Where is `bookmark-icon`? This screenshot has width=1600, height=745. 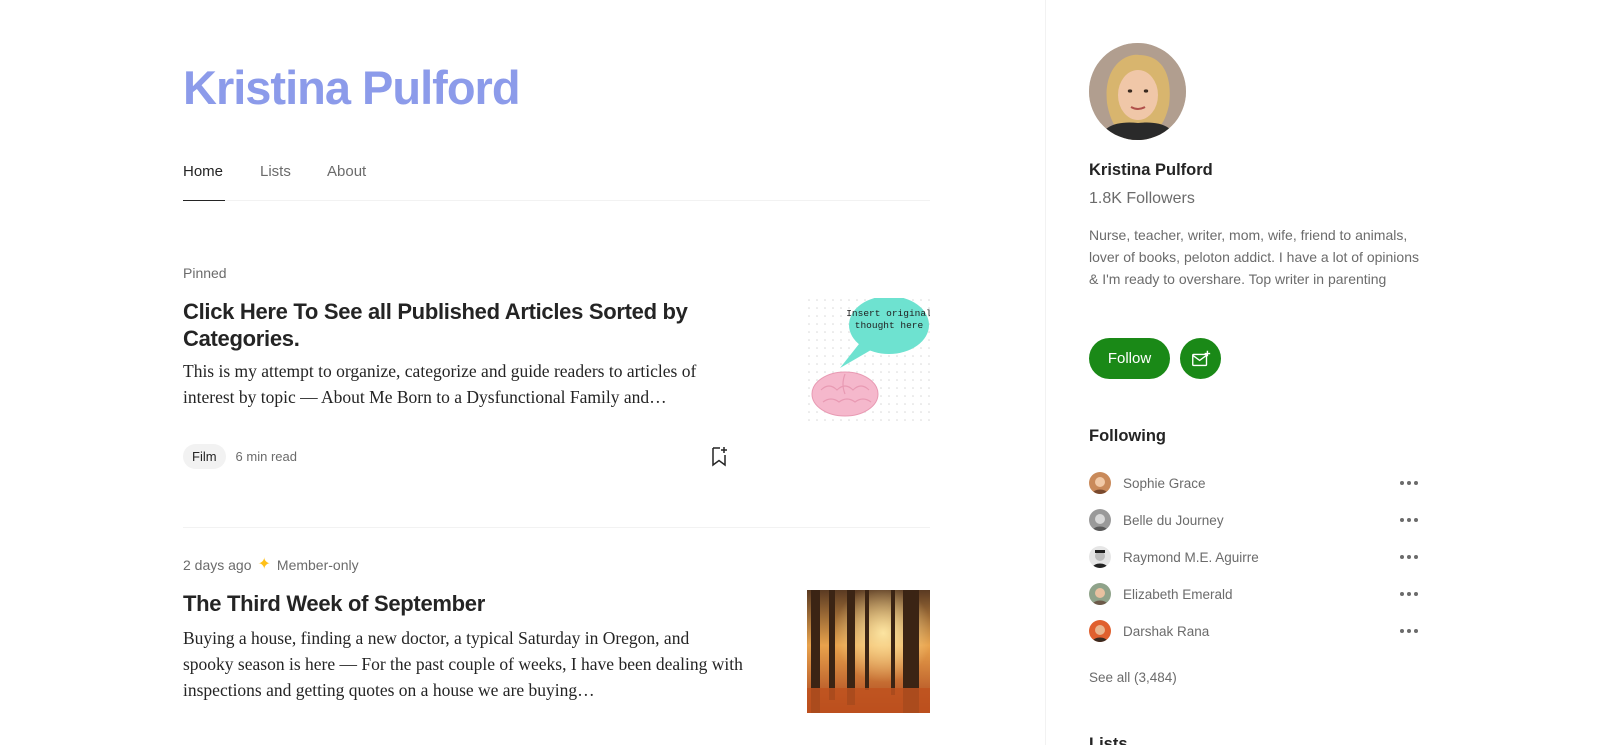
bookmark-icon is located at coordinates (719, 456).